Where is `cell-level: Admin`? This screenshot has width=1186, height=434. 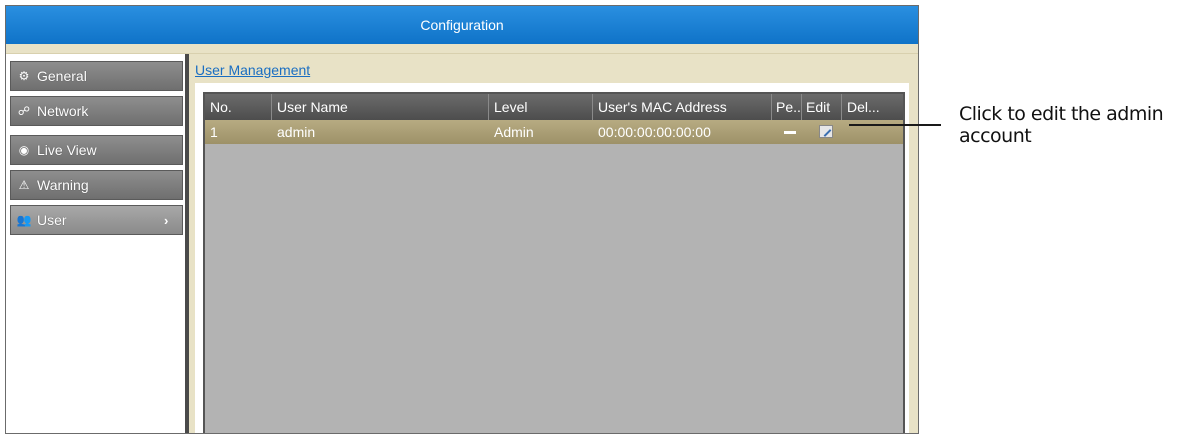 cell-level: Admin is located at coordinates (514, 132).